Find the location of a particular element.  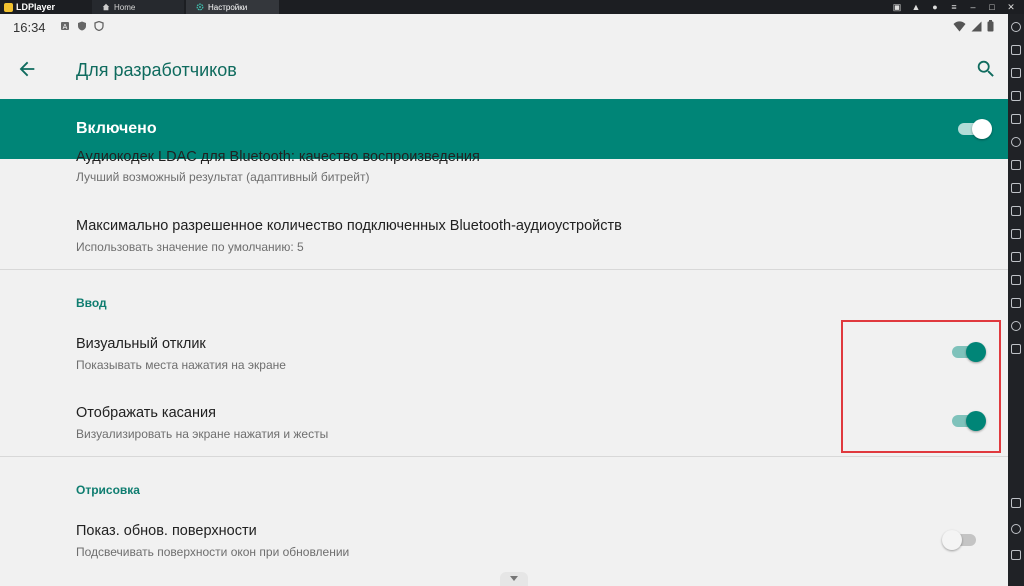

ldplayer-logo-icon is located at coordinates (8, 7).